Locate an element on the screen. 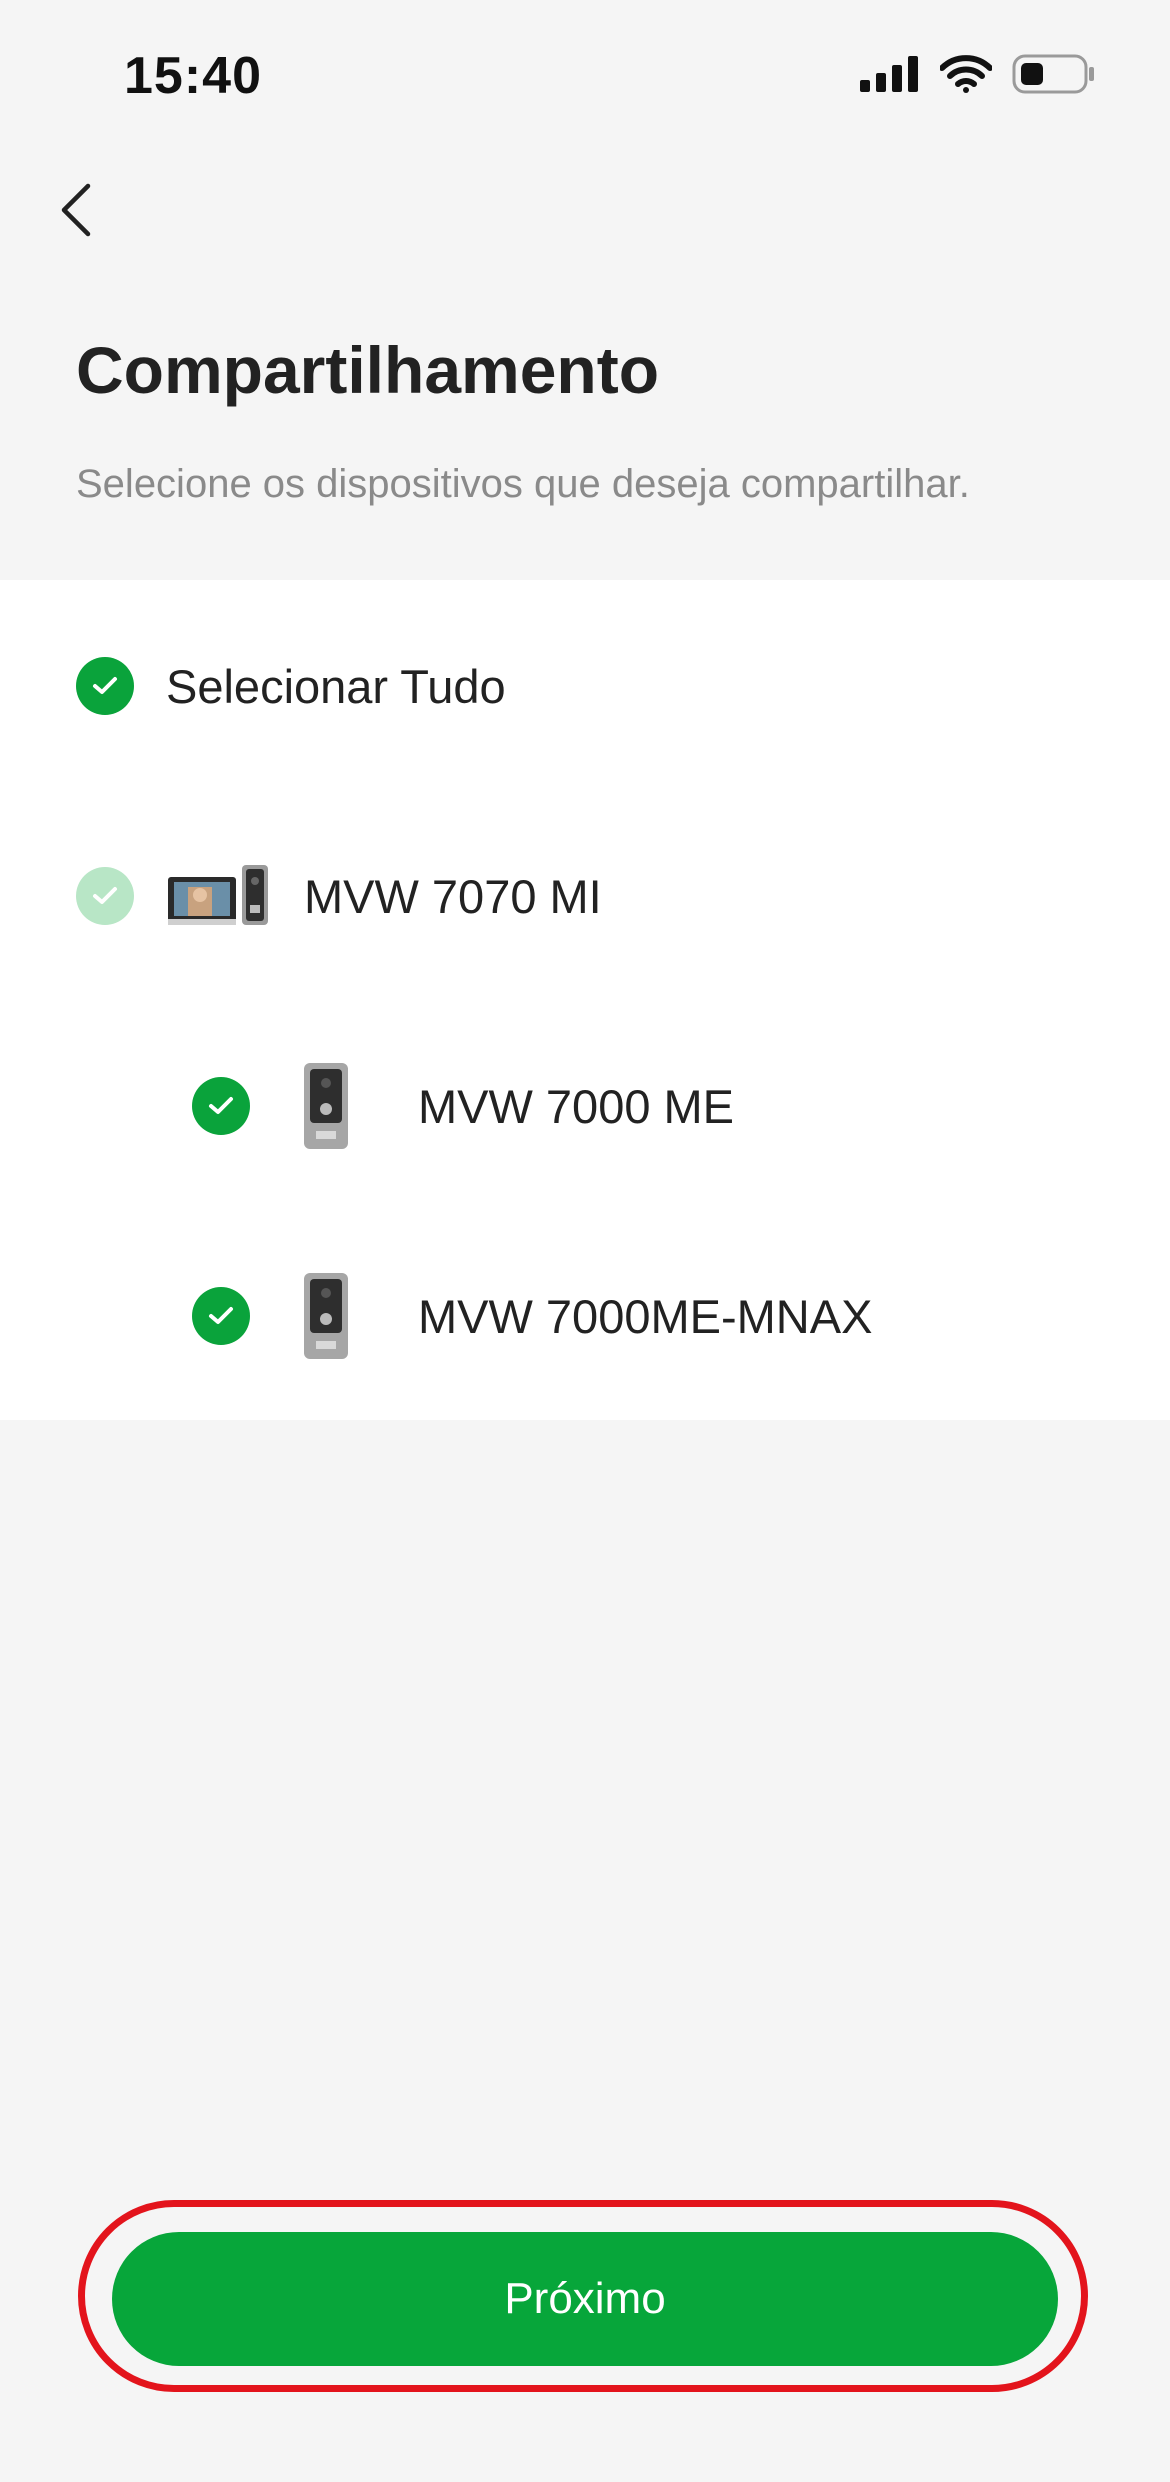 This screenshot has width=1170, height=2482. device-label: MVW 7000 ME is located at coordinates (576, 1106).